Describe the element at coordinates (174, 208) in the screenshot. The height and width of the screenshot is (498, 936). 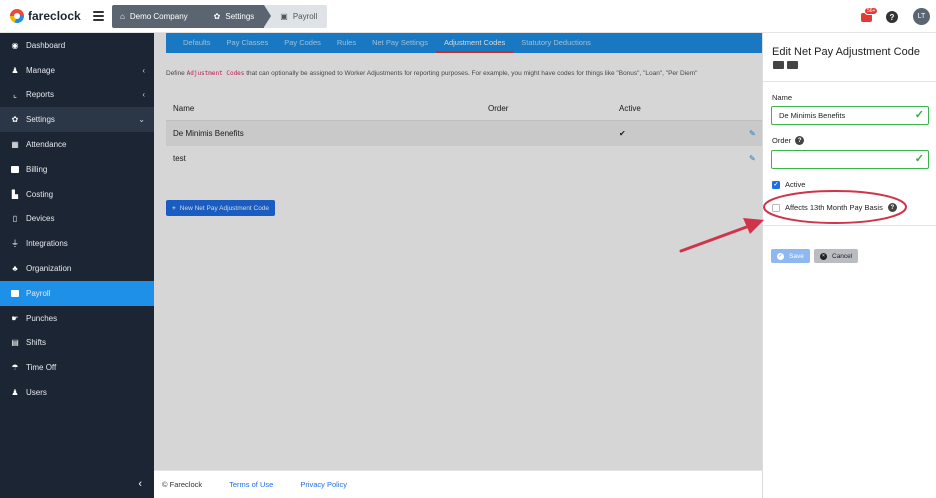
I see `plus-icon: +` at that location.